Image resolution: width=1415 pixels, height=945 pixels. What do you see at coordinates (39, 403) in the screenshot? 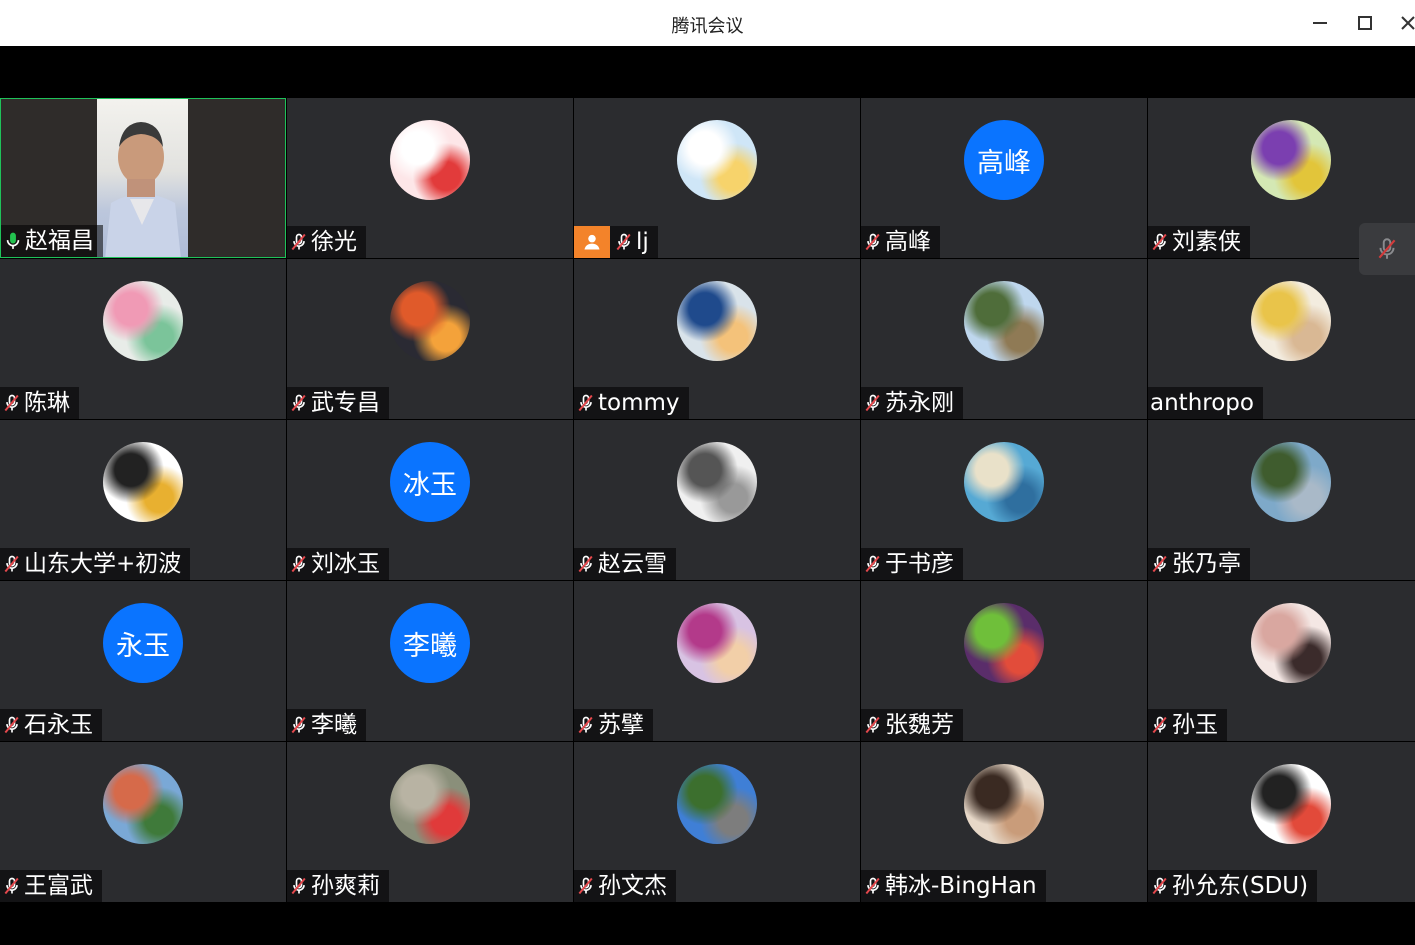
I see `name-plate: 陈琳` at bounding box center [39, 403].